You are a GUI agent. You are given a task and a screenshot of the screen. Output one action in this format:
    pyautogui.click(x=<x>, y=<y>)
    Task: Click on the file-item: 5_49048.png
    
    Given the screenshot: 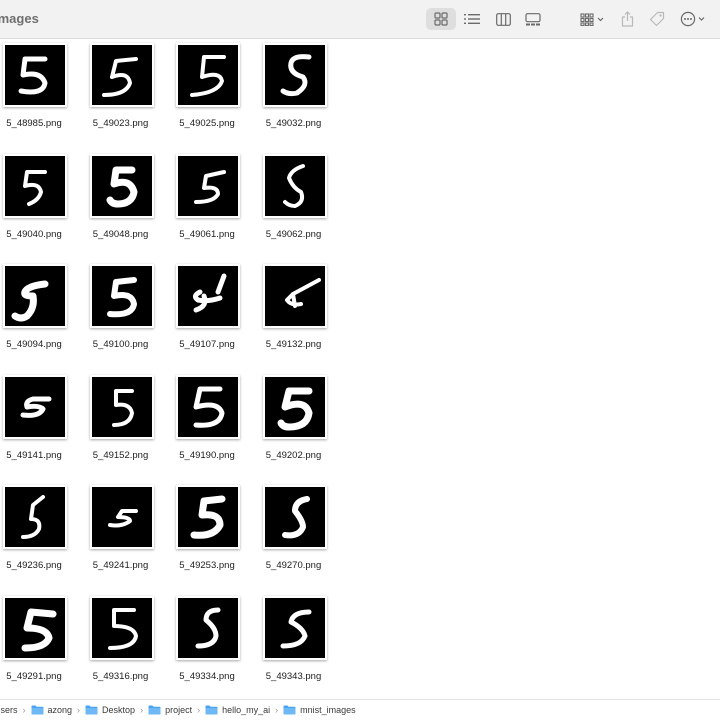 What is the action you would take?
    pyautogui.click(x=121, y=201)
    